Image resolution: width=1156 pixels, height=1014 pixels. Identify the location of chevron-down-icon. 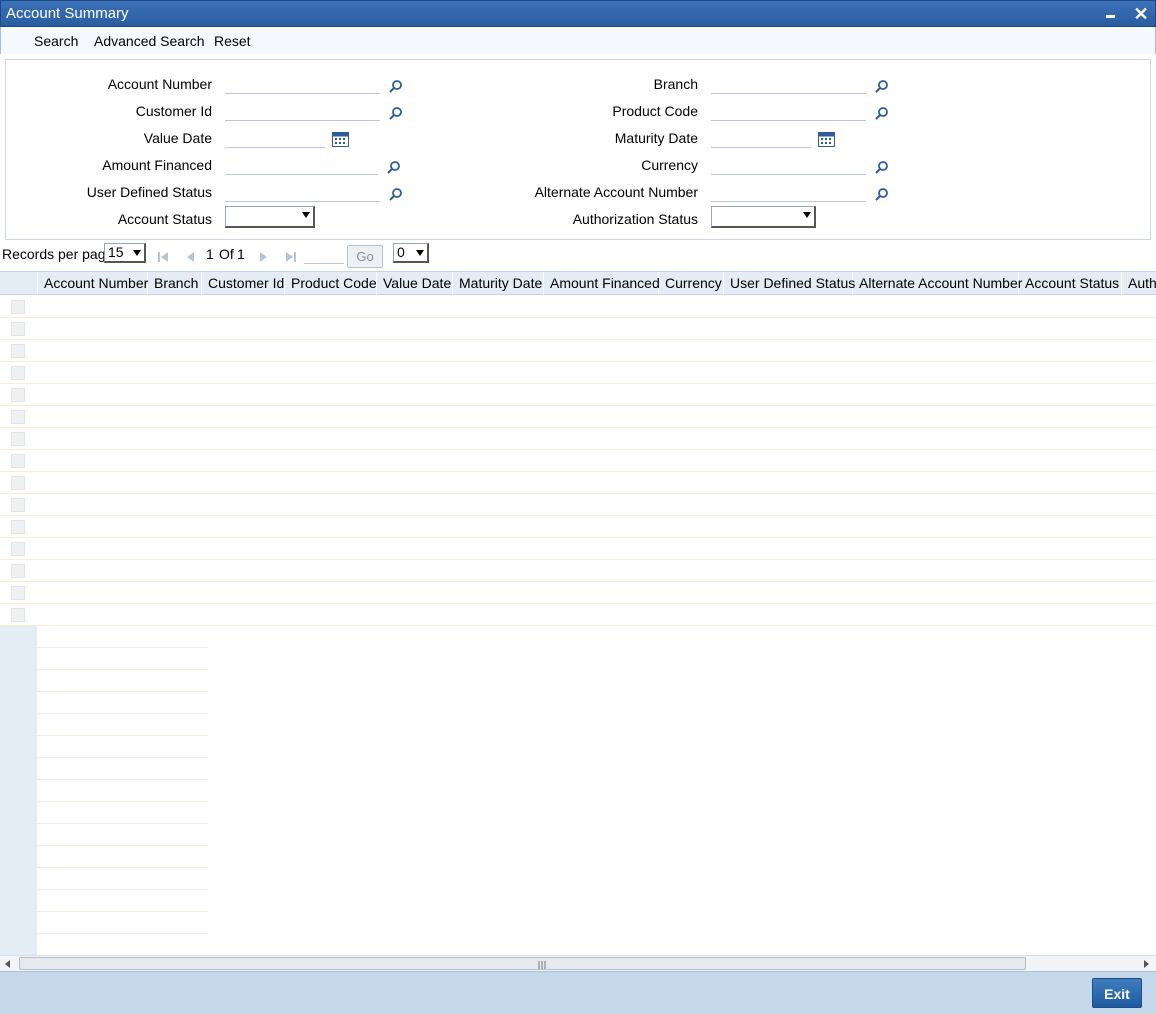
(137, 253).